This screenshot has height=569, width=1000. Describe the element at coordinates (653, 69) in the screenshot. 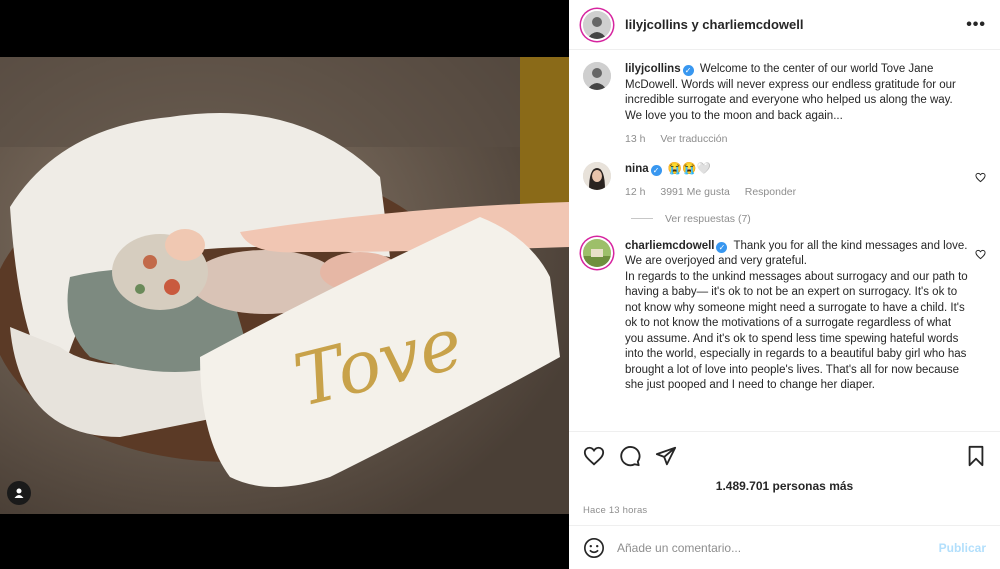

I see `caption-username: lilyjcollins` at that location.